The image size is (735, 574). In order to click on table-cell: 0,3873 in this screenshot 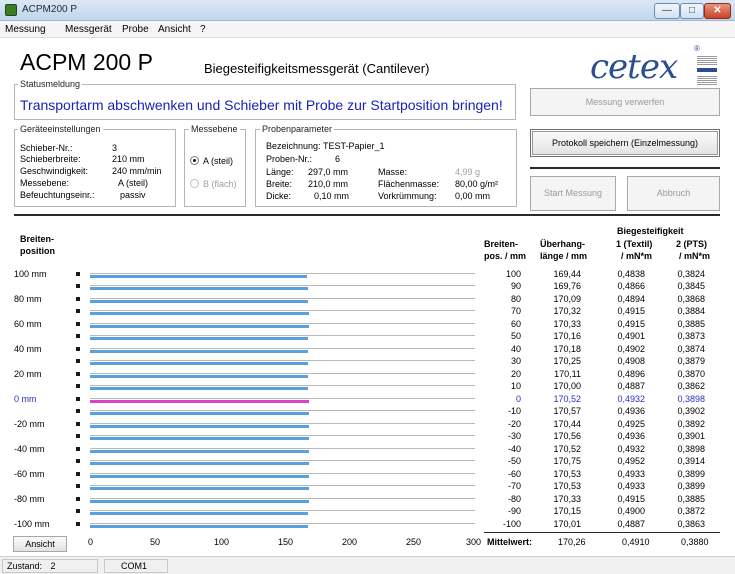, I will do `click(691, 336)`.